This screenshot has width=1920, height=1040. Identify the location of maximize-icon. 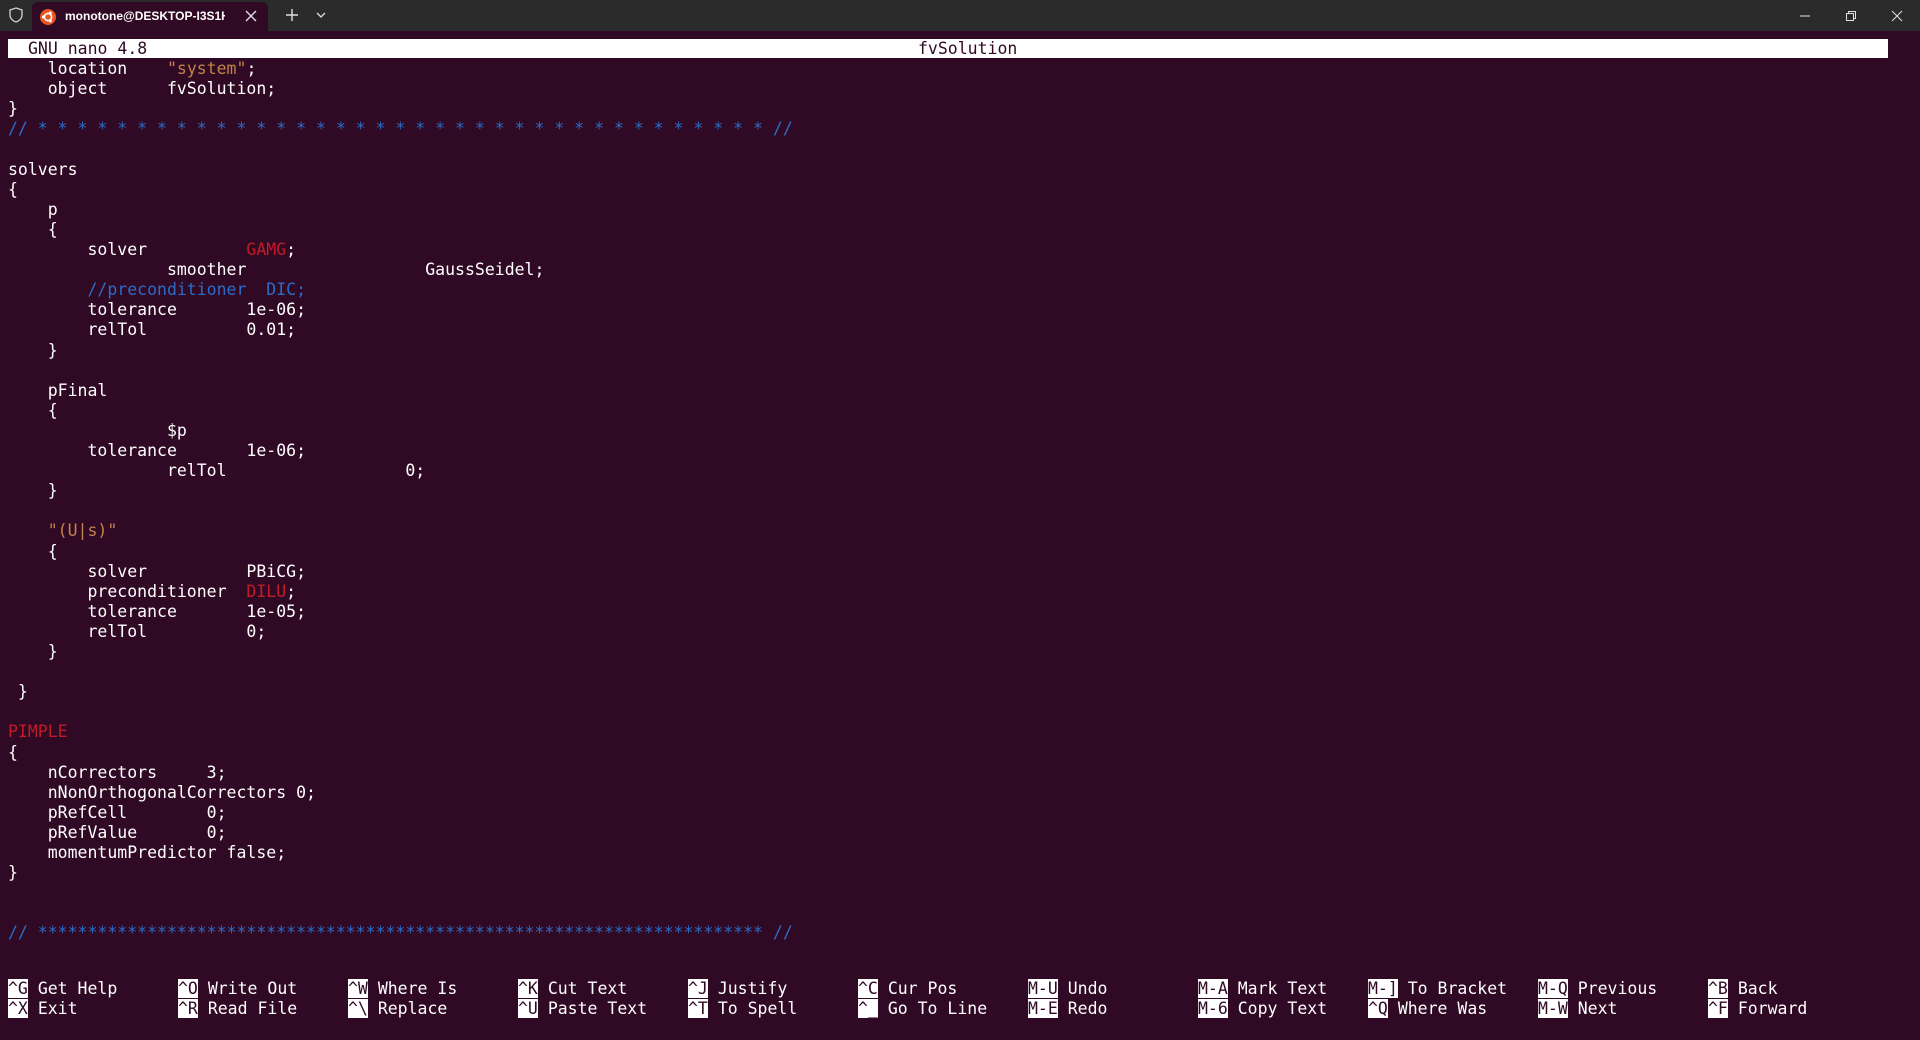
(1851, 15).